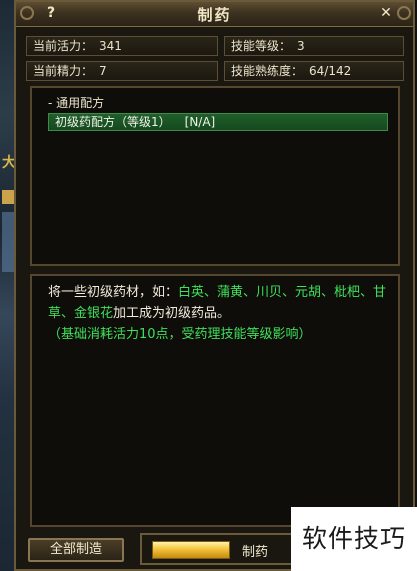  Describe the element at coordinates (113, 122) in the screenshot. I see `recipe-name: 初级药配方（等级1）` at that location.